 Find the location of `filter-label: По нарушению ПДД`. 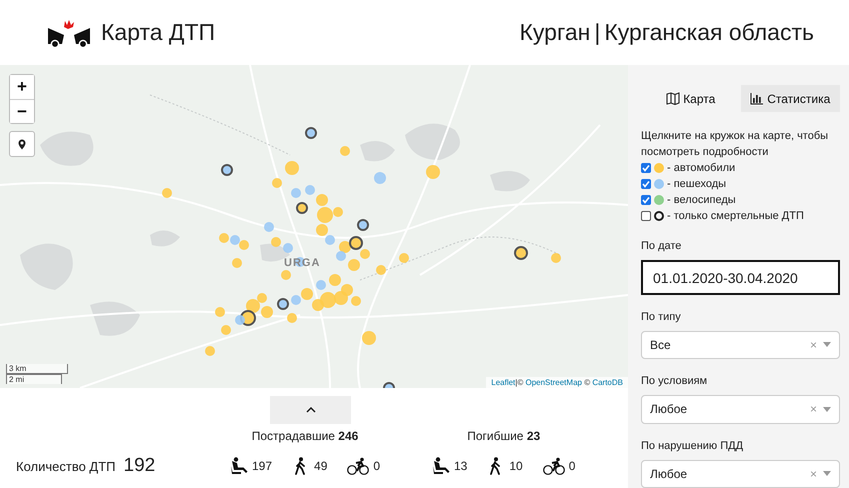

filter-label: По нарушению ПДД is located at coordinates (692, 446).